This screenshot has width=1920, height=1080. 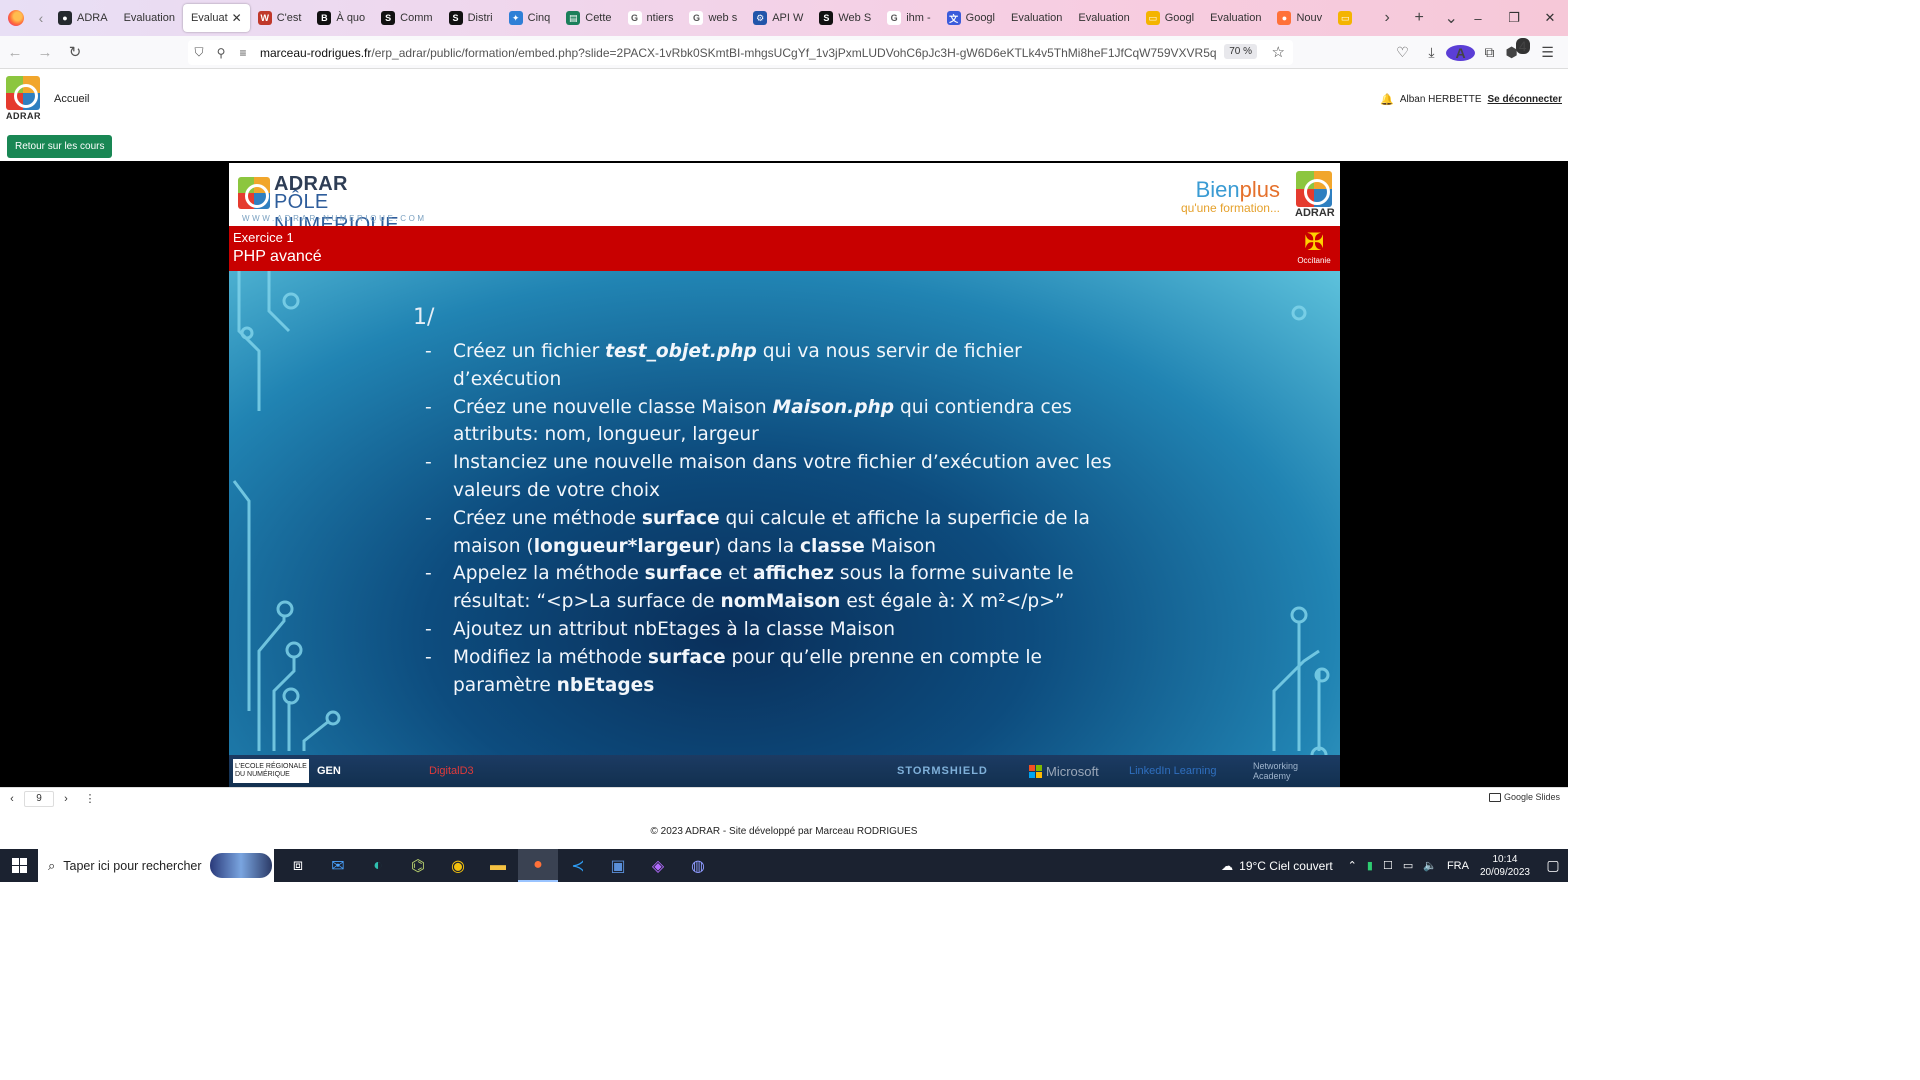 What do you see at coordinates (289, 18) in the screenshot?
I see `tab-label: C'est` at bounding box center [289, 18].